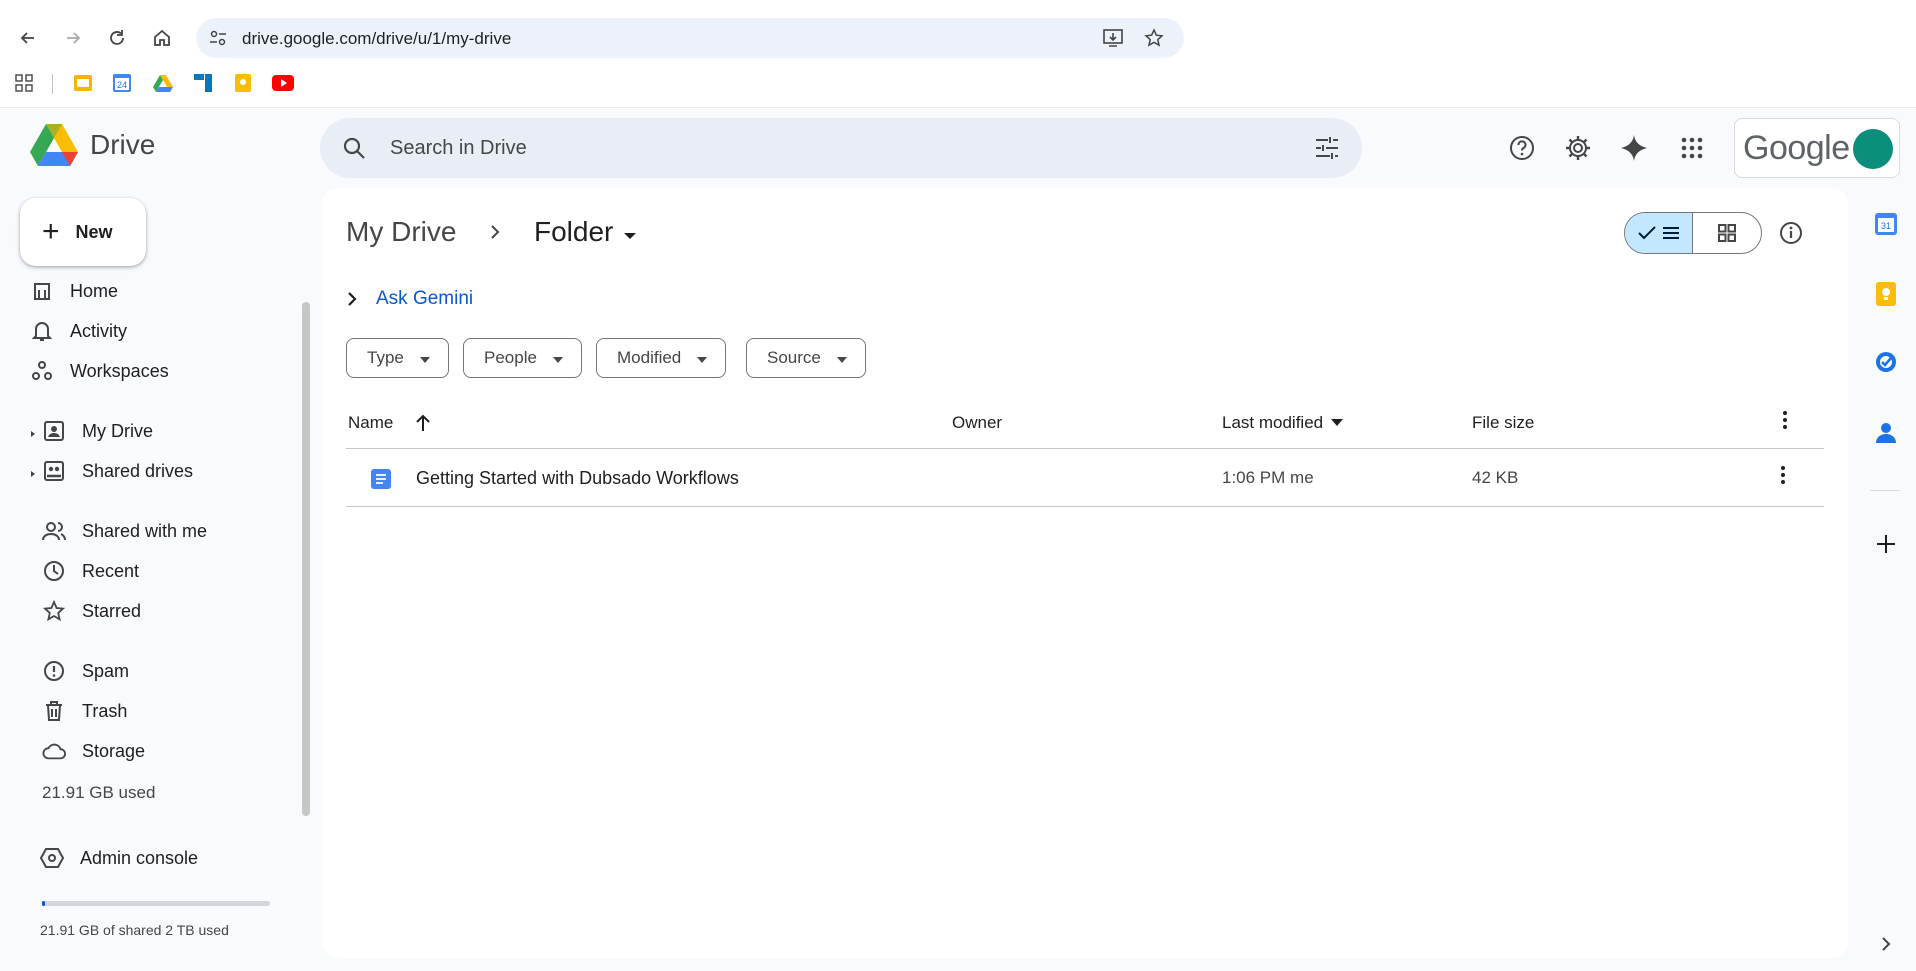  Describe the element at coordinates (112, 610) in the screenshot. I see `sidebar-item-label: Starred` at that location.